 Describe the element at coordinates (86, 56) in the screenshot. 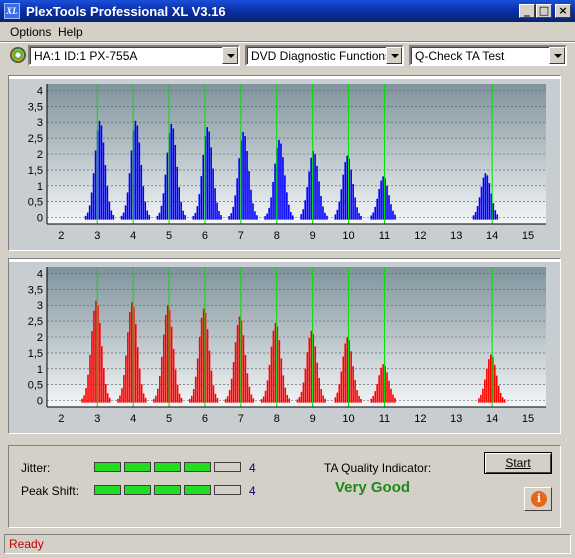

I see `drive-select-value: HA:1 ID:1 PX-755A` at that location.